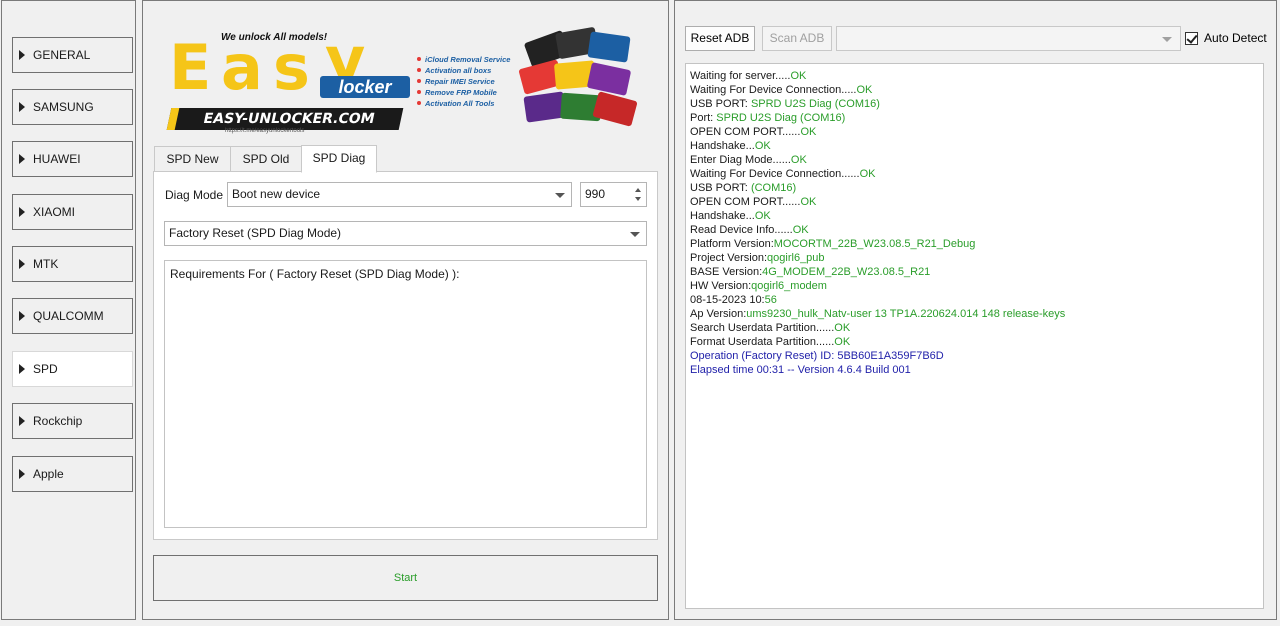  What do you see at coordinates (276, 194) in the screenshot?
I see `diag-mode-value: Boot new device` at bounding box center [276, 194].